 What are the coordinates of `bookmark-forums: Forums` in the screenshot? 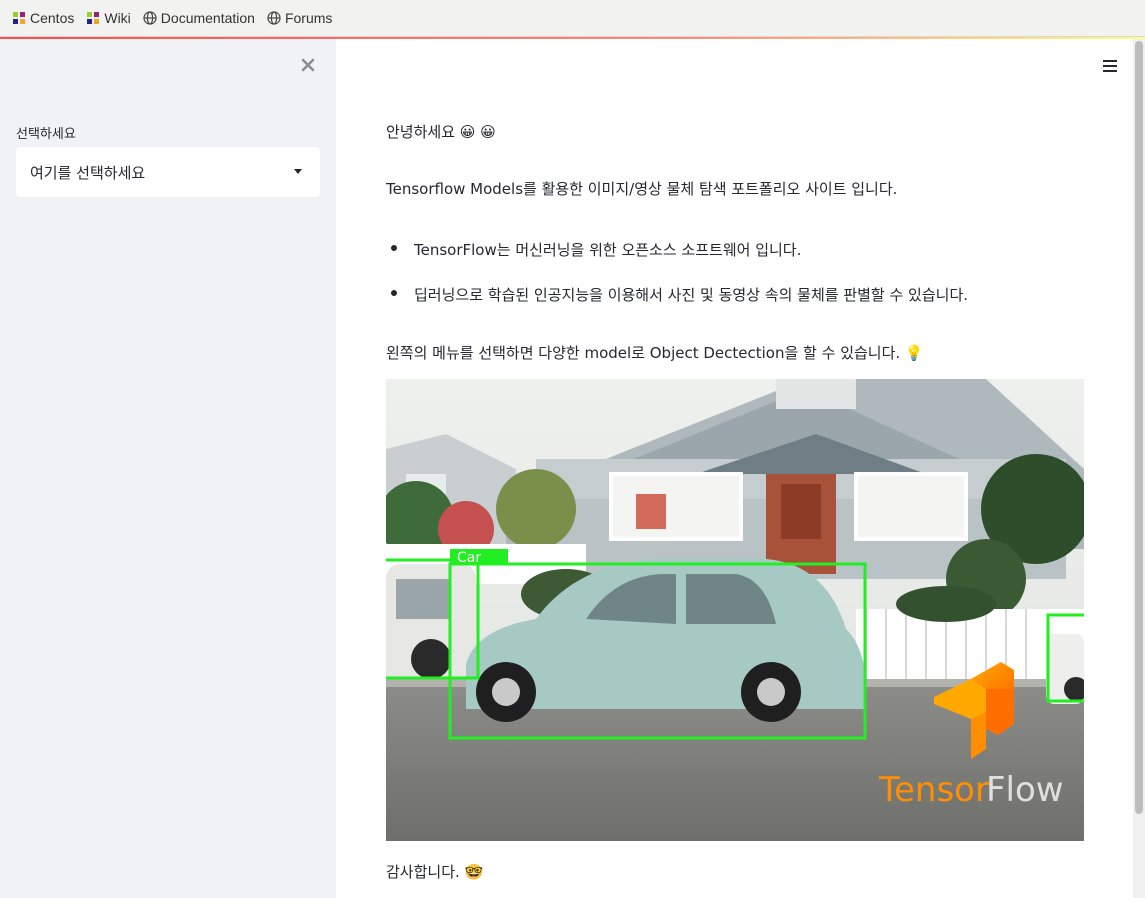 It's located at (299, 18).